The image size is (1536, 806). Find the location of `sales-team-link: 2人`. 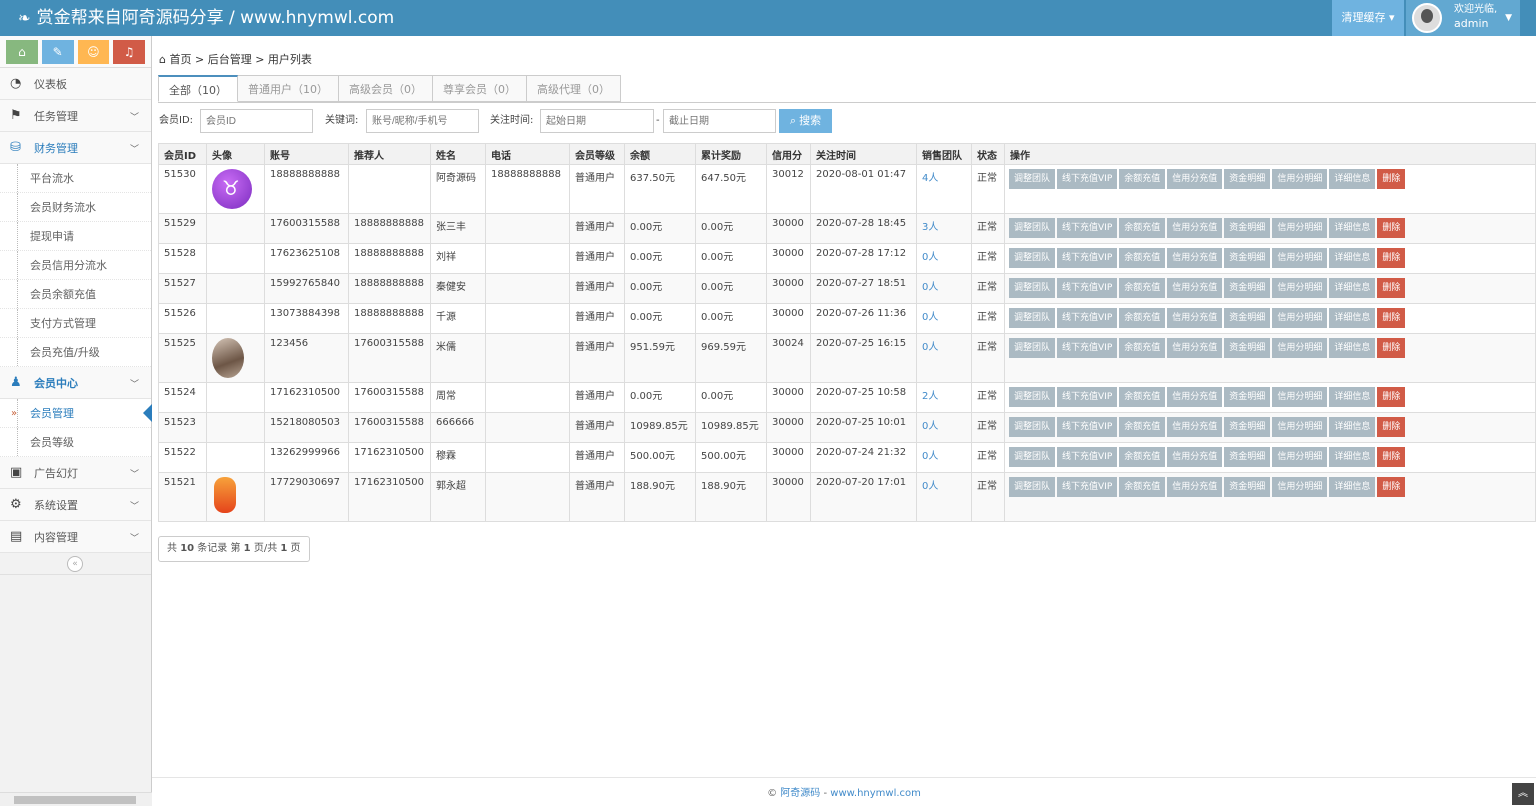

sales-team-link: 2人 is located at coordinates (930, 396).